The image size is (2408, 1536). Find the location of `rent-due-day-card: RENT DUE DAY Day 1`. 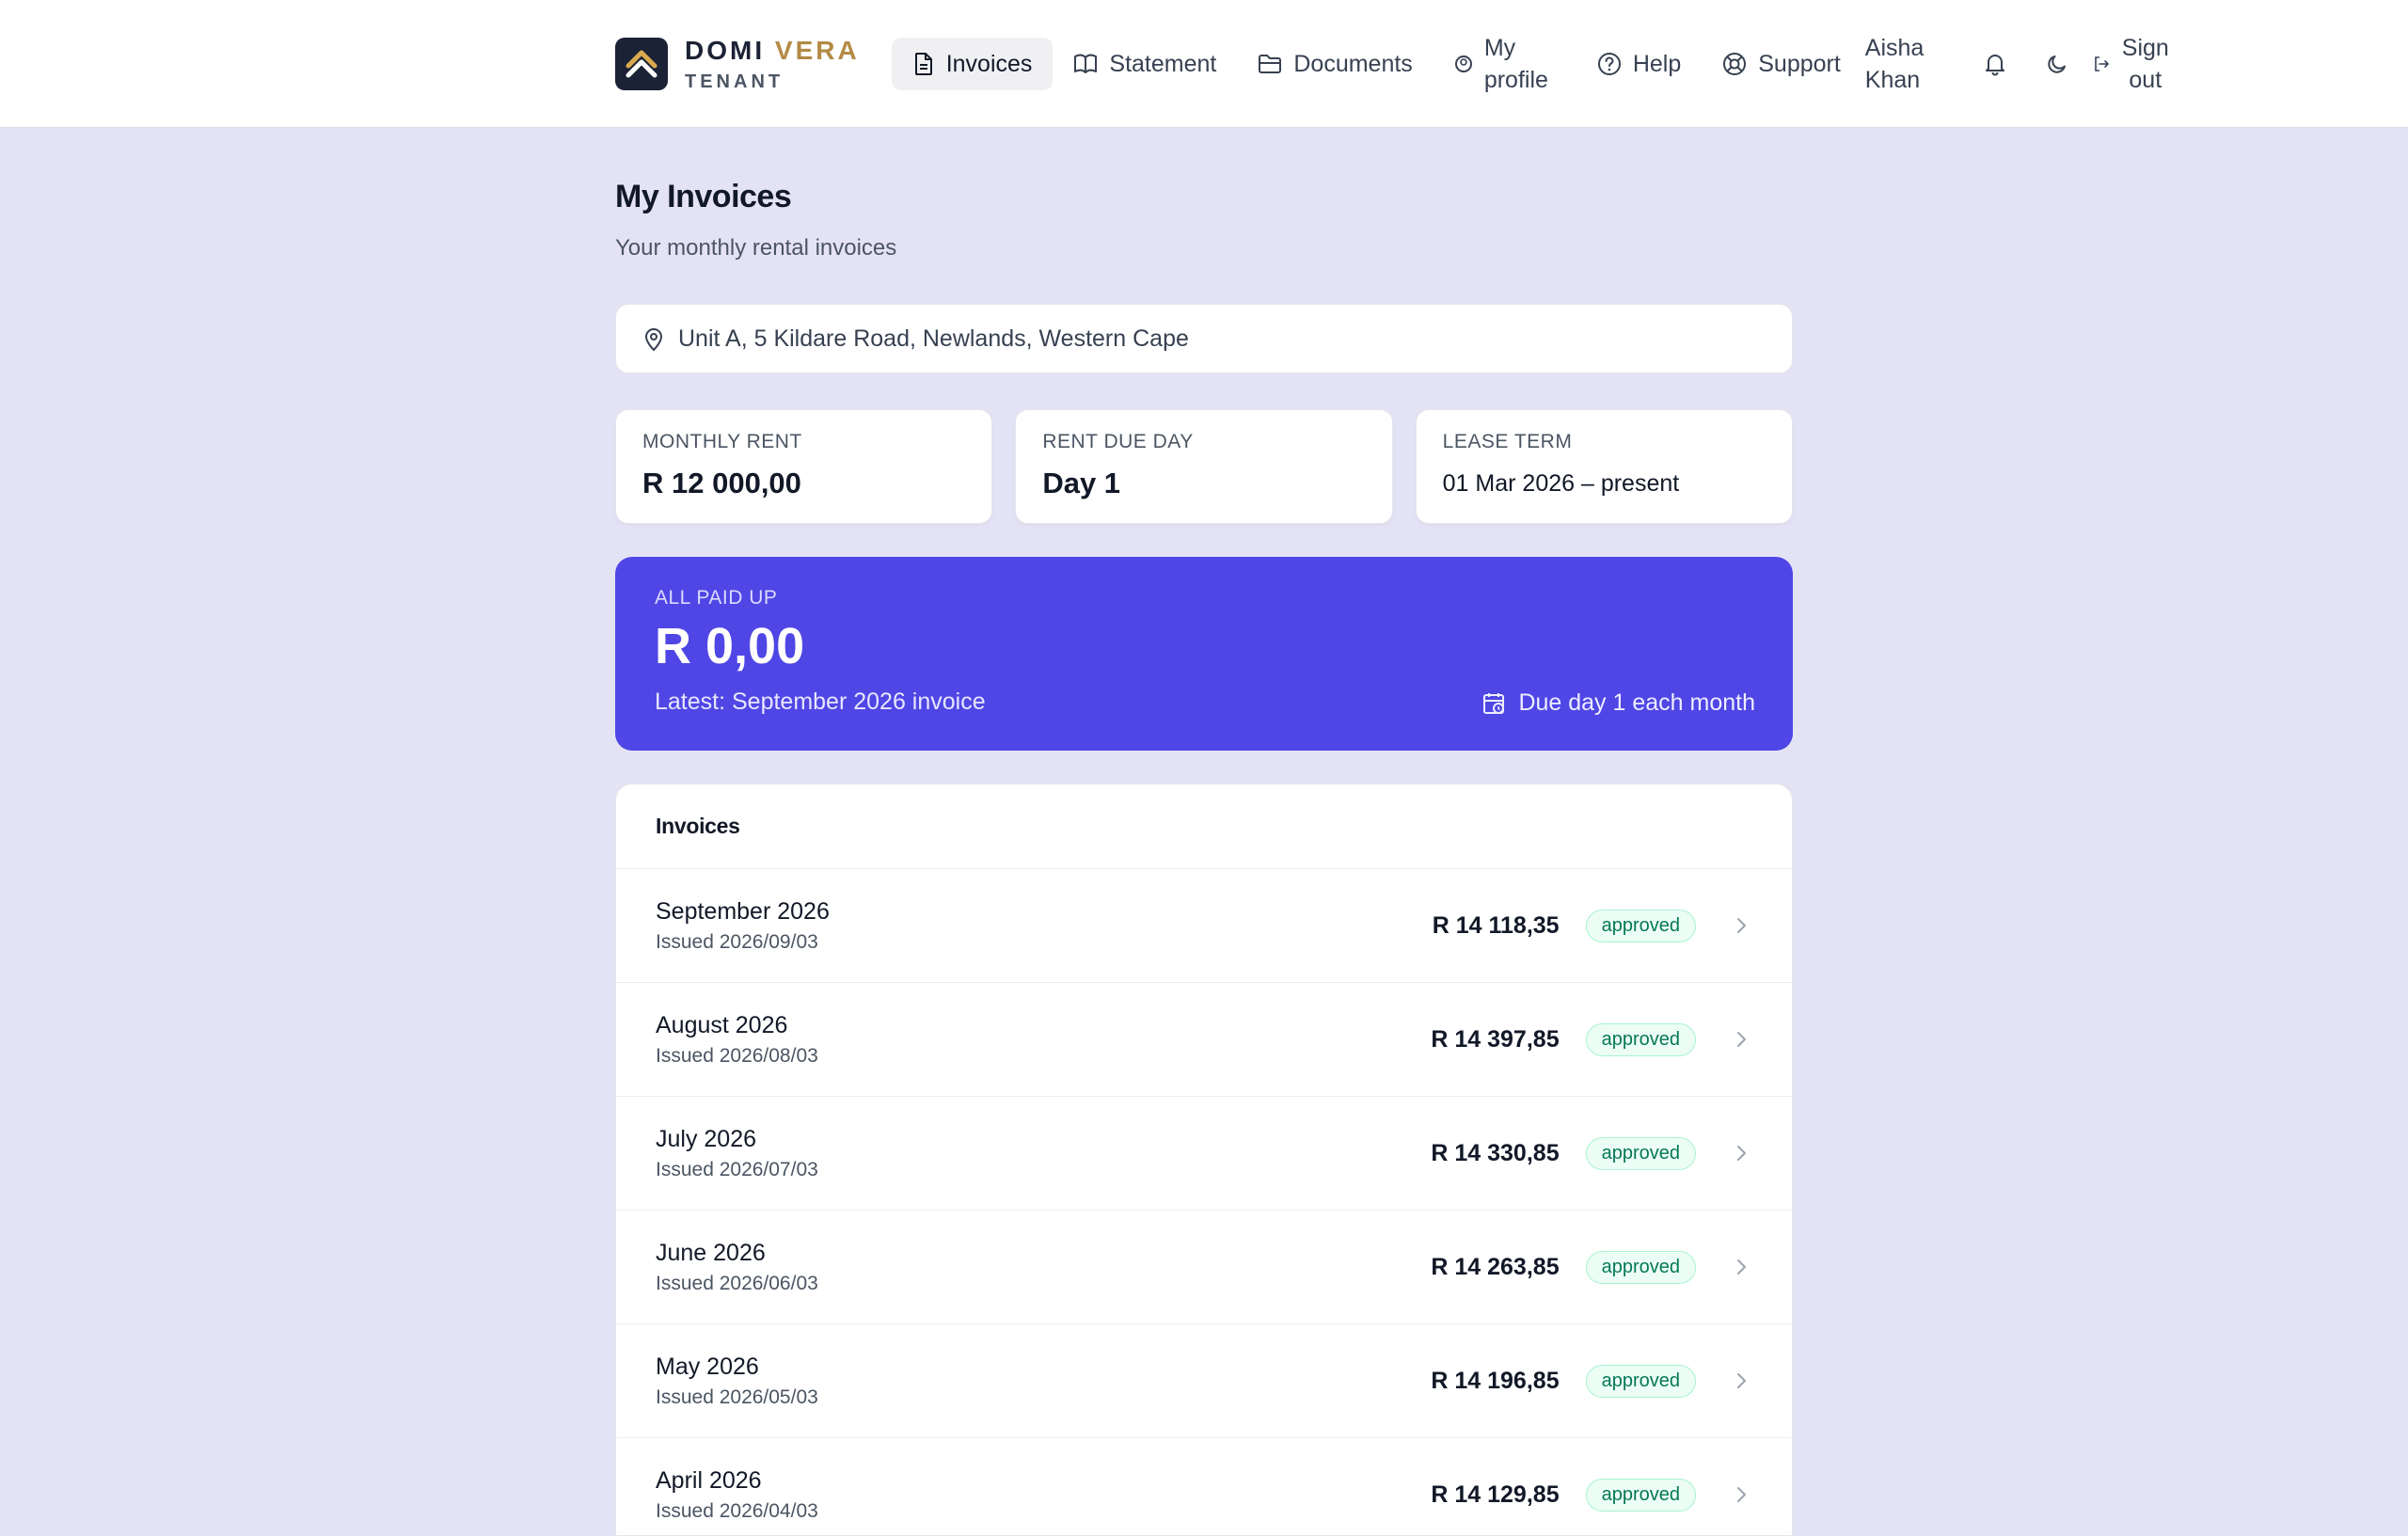

rent-due-day-card: RENT DUE DAY Day 1 is located at coordinates (1204, 467).